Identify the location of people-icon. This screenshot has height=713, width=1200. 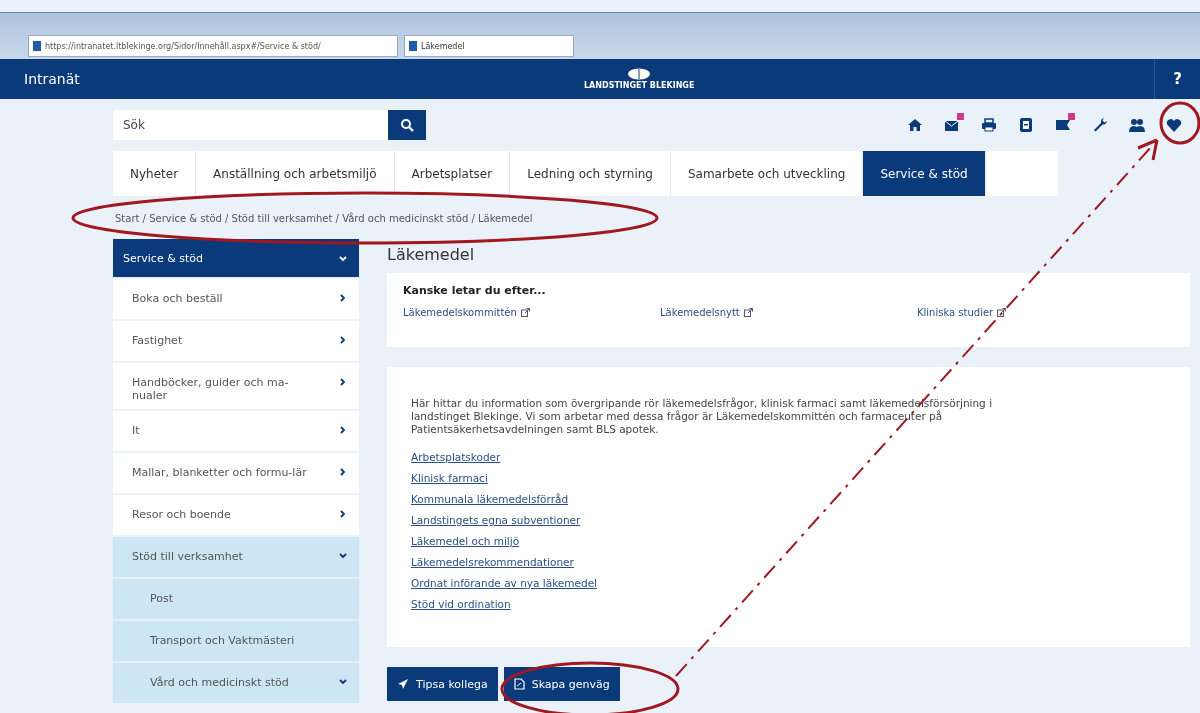
(1137, 125).